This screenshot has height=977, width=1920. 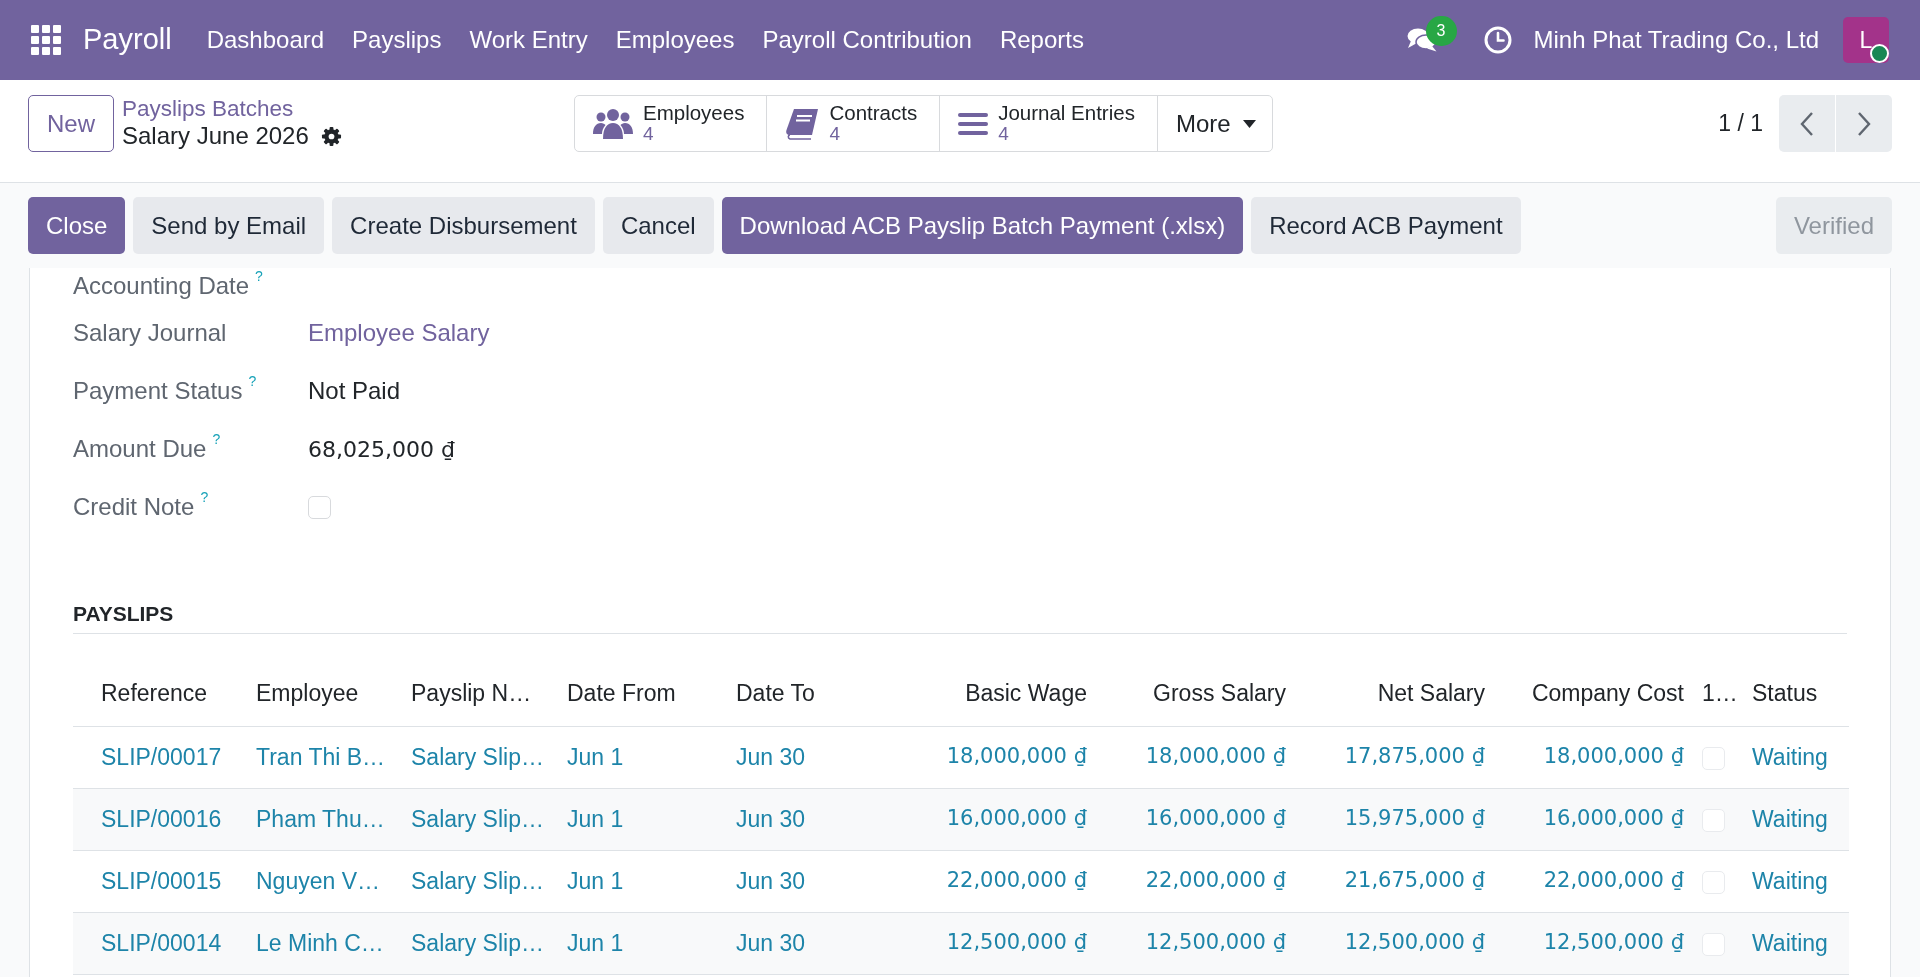 What do you see at coordinates (1395, 819) in the screenshot?
I see `table-cell: 15,975,000 ₫` at bounding box center [1395, 819].